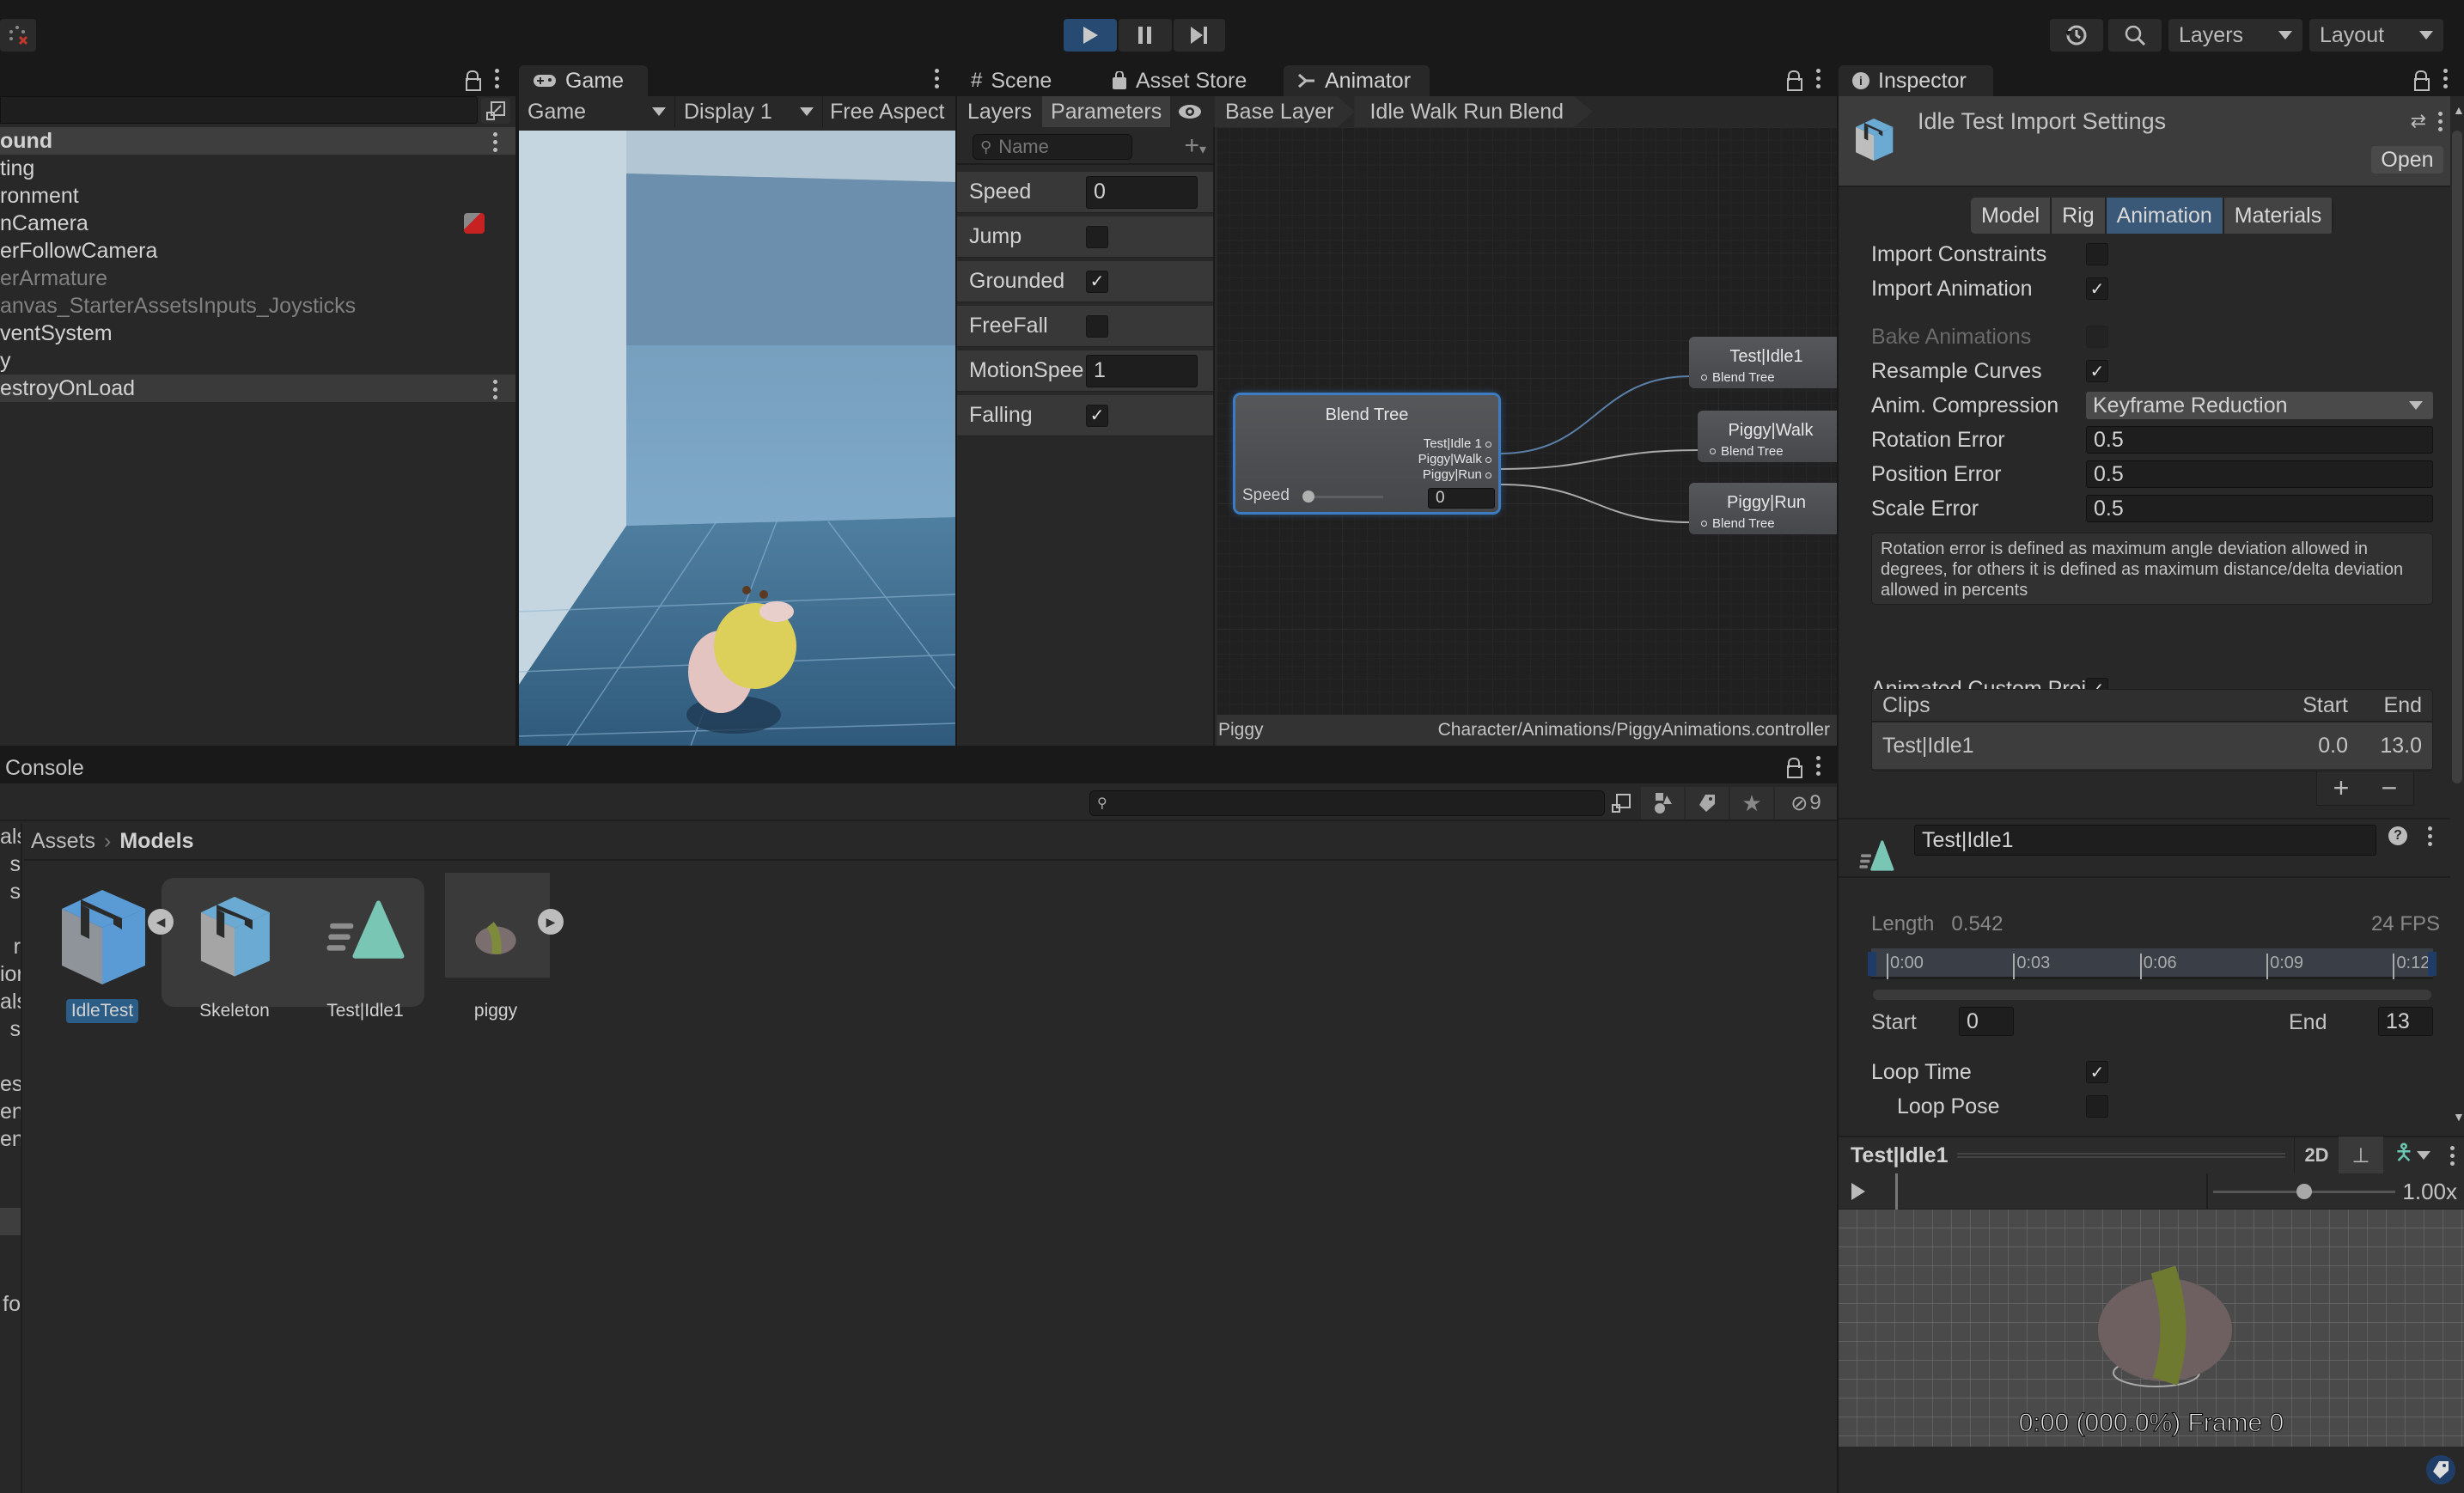 This screenshot has height=1493, width=2464. I want to click on asset-item: Skeleton, so click(234, 948).